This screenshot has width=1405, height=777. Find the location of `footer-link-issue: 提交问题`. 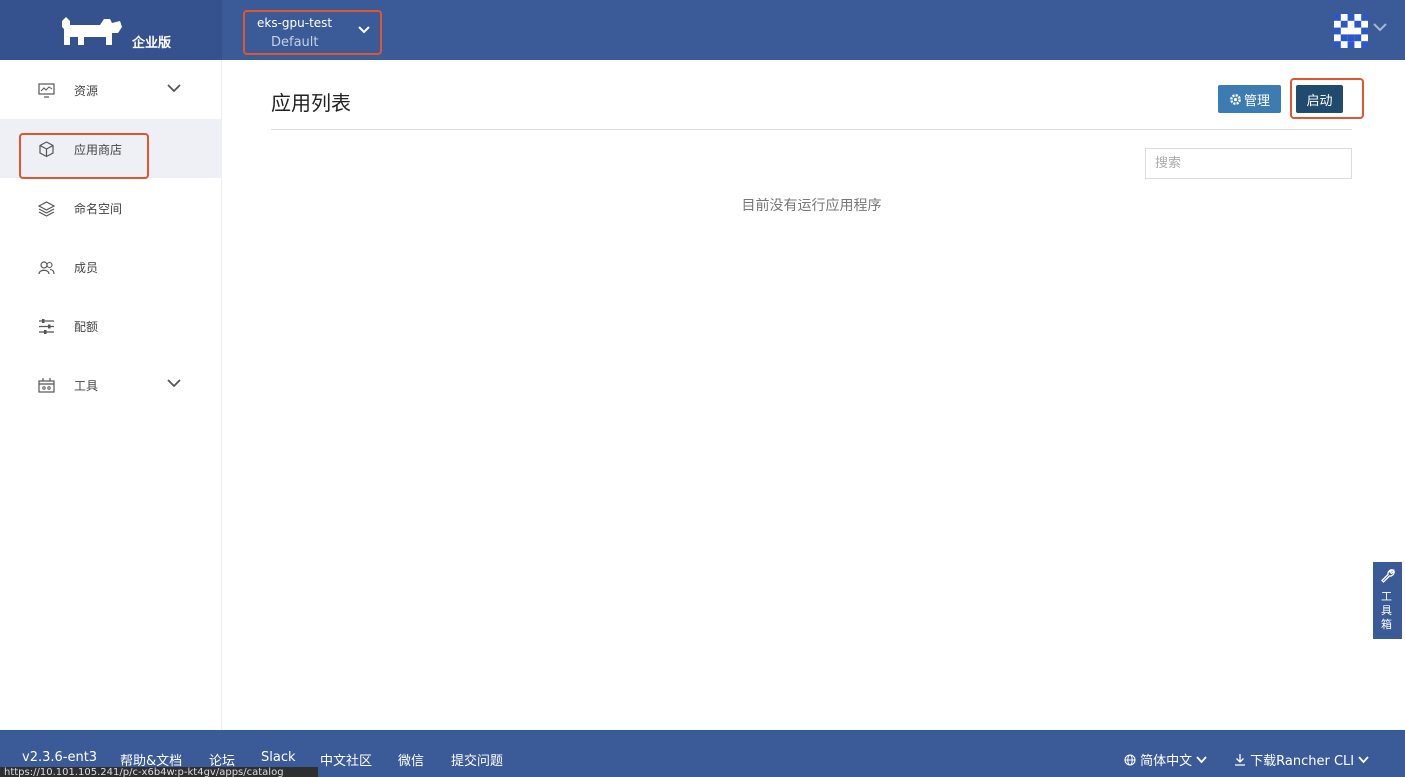

footer-link-issue: 提交问题 is located at coordinates (477, 759).